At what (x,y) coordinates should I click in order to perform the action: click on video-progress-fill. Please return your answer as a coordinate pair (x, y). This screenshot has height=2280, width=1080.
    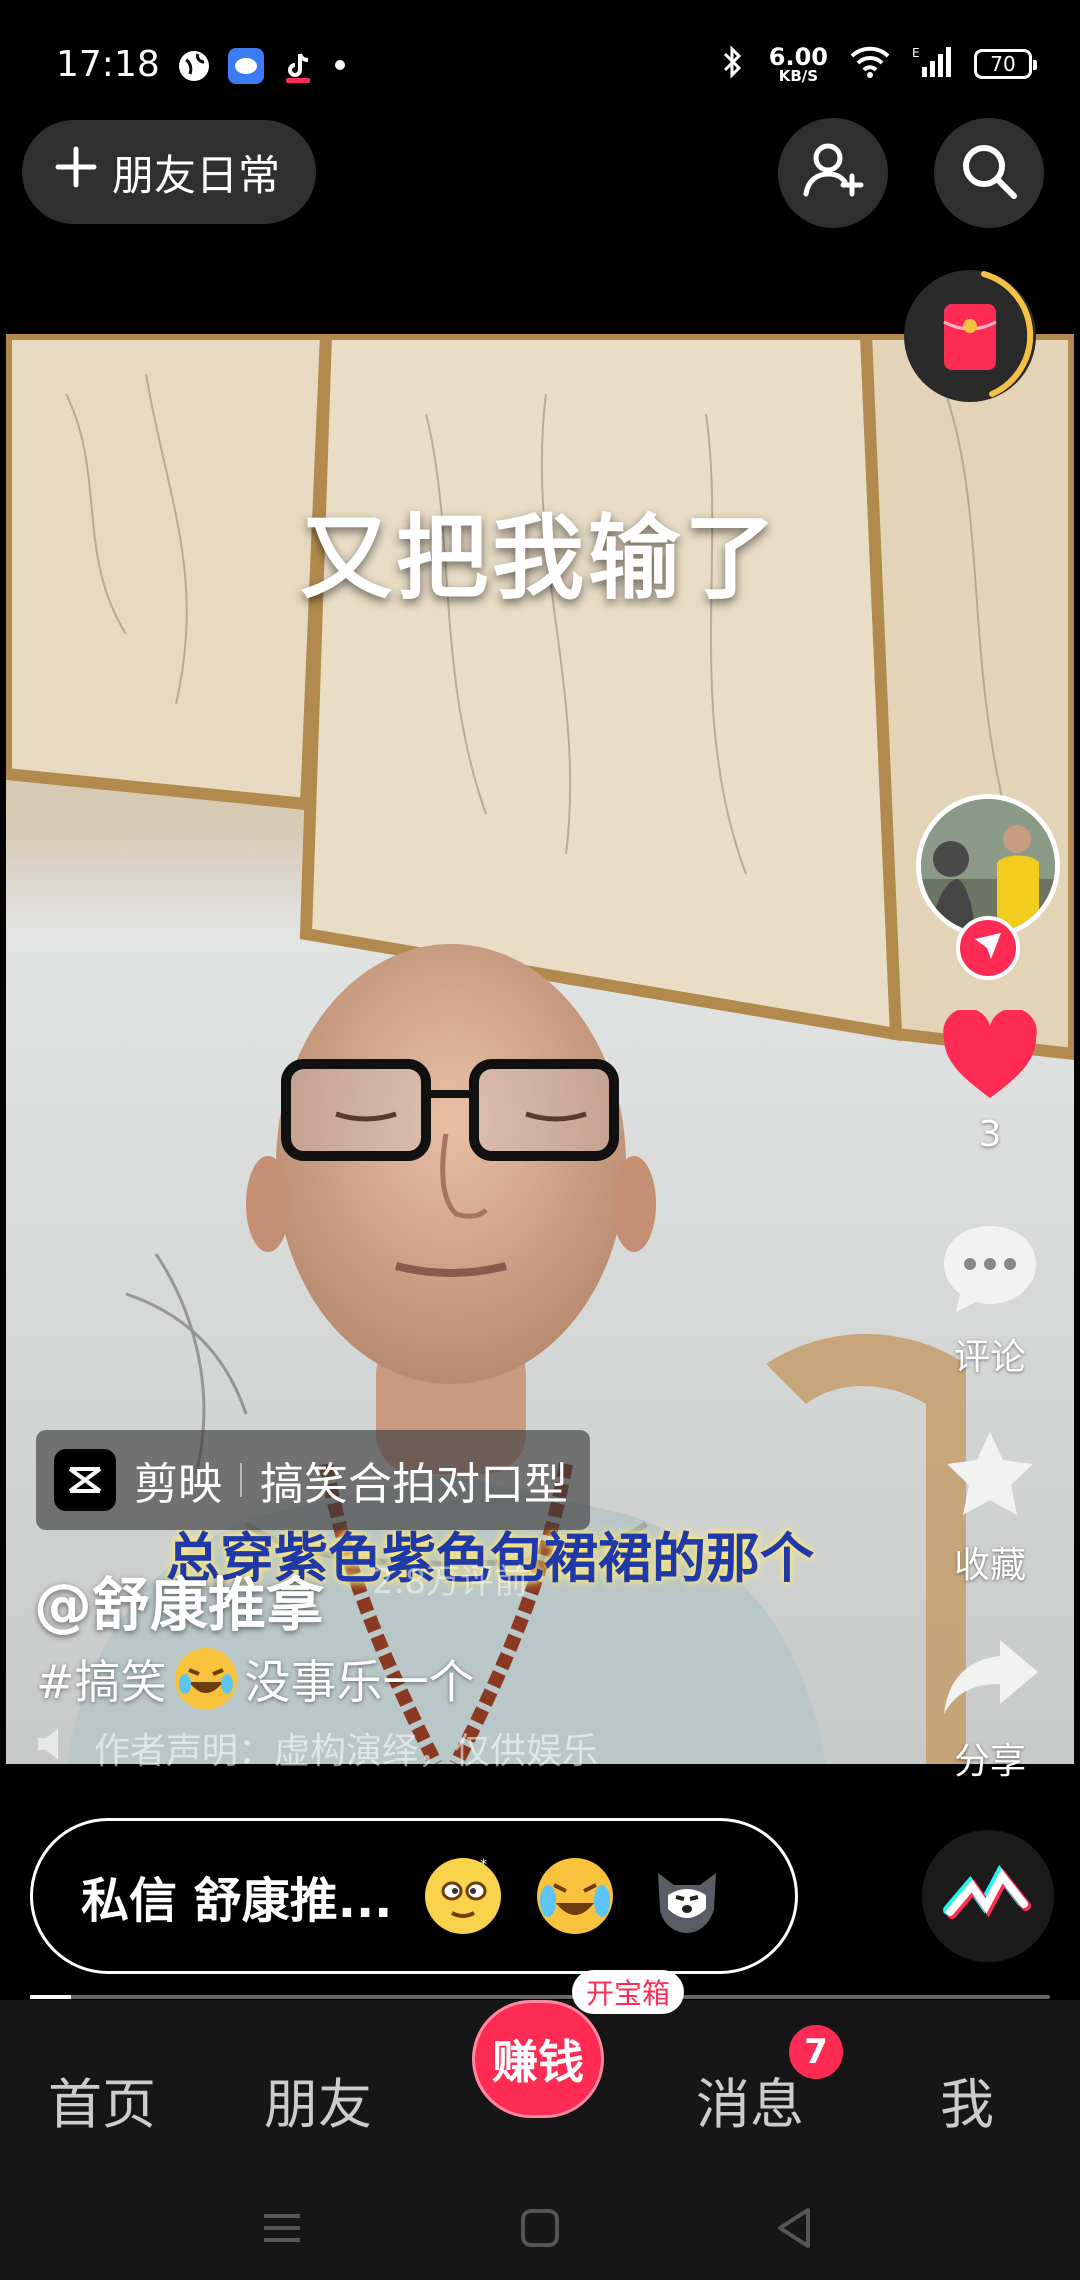
    Looking at the image, I should click on (50, 1997).